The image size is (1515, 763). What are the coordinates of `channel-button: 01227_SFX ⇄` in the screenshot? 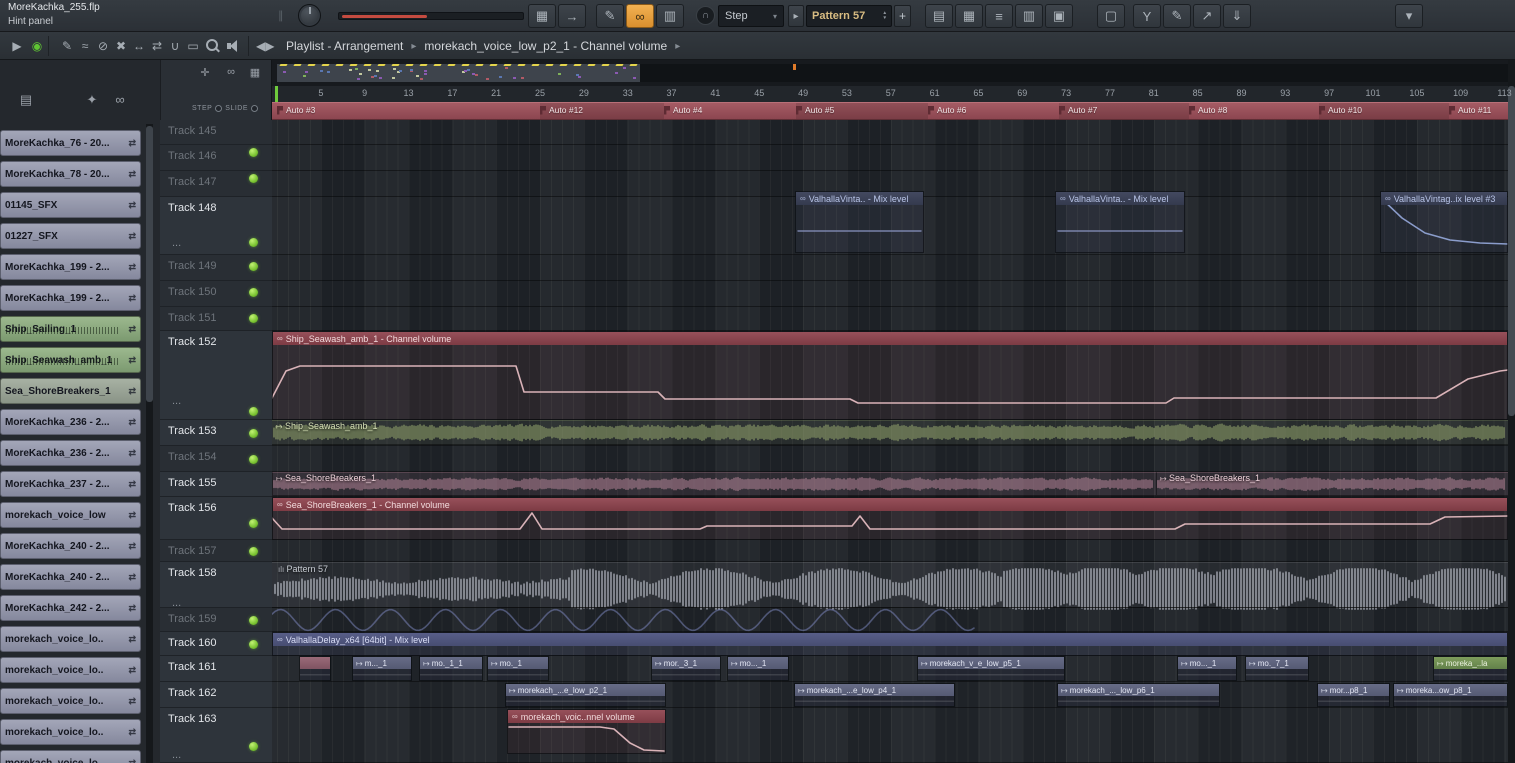 It's located at (70, 236).